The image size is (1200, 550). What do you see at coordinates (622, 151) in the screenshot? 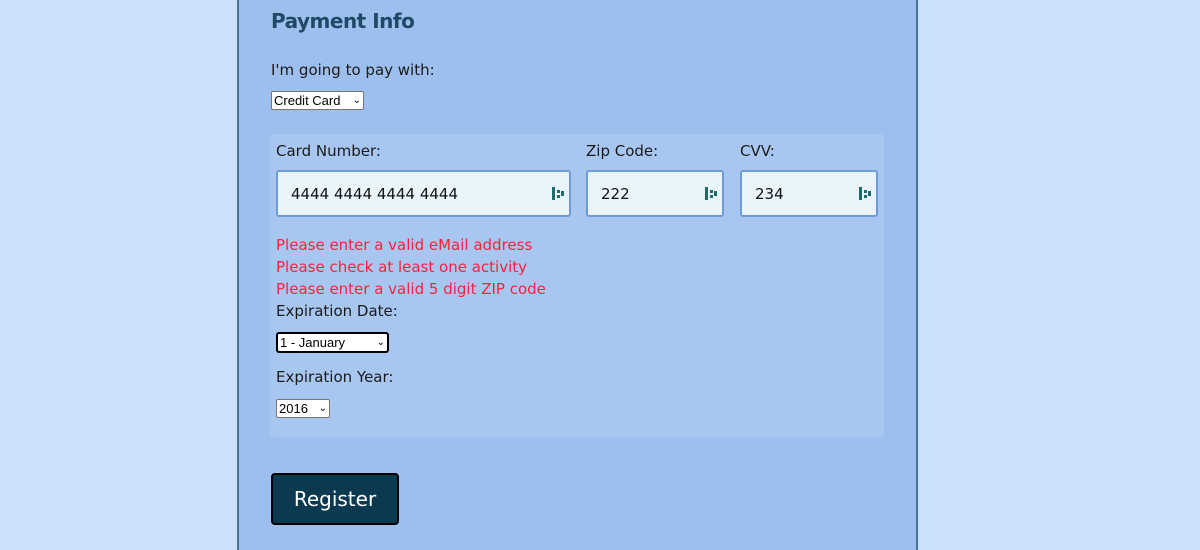
I see `zip-code-label: Zip Code:` at bounding box center [622, 151].